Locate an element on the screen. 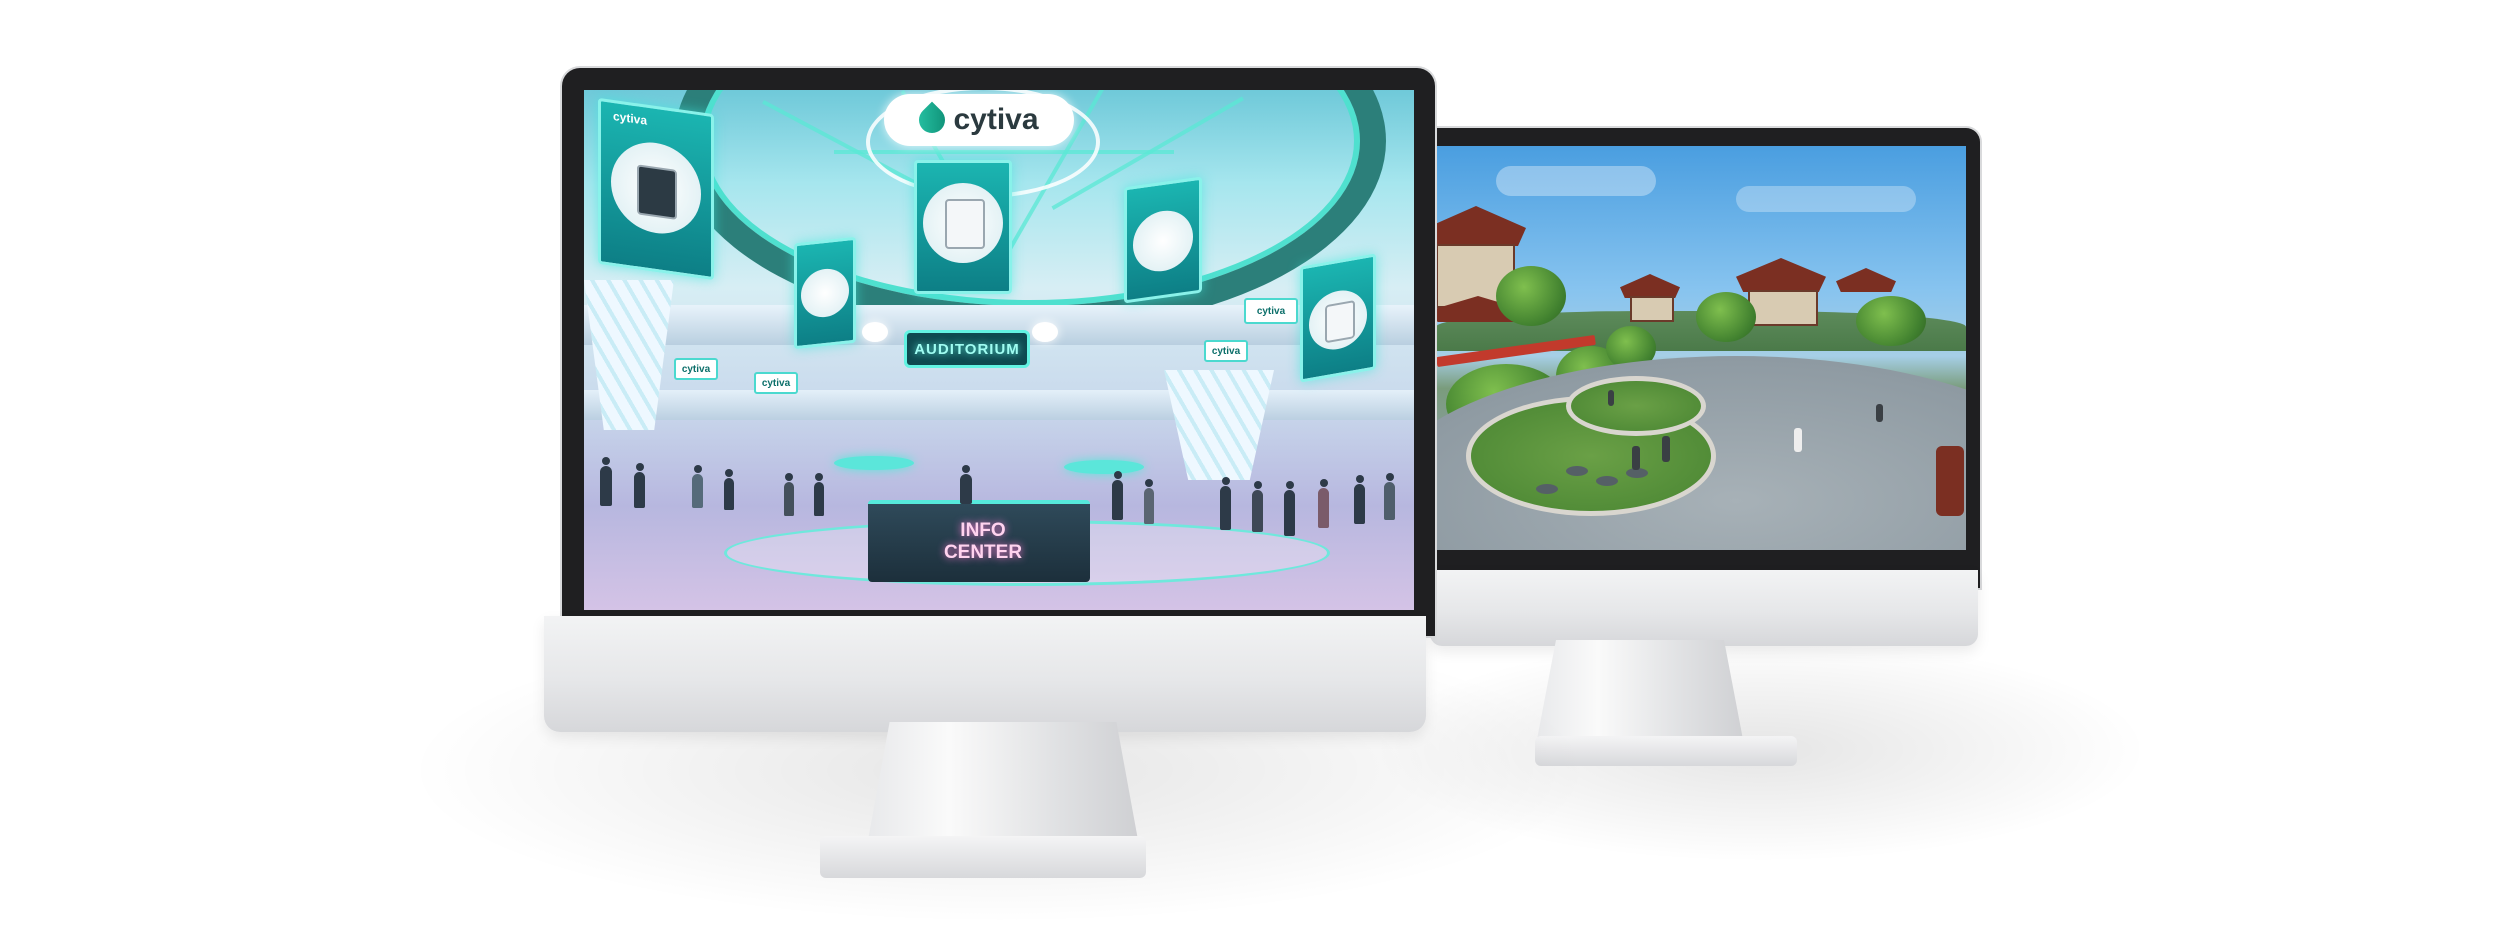 This screenshot has width=2494, height=945. front-monitor-chin is located at coordinates (985, 674).